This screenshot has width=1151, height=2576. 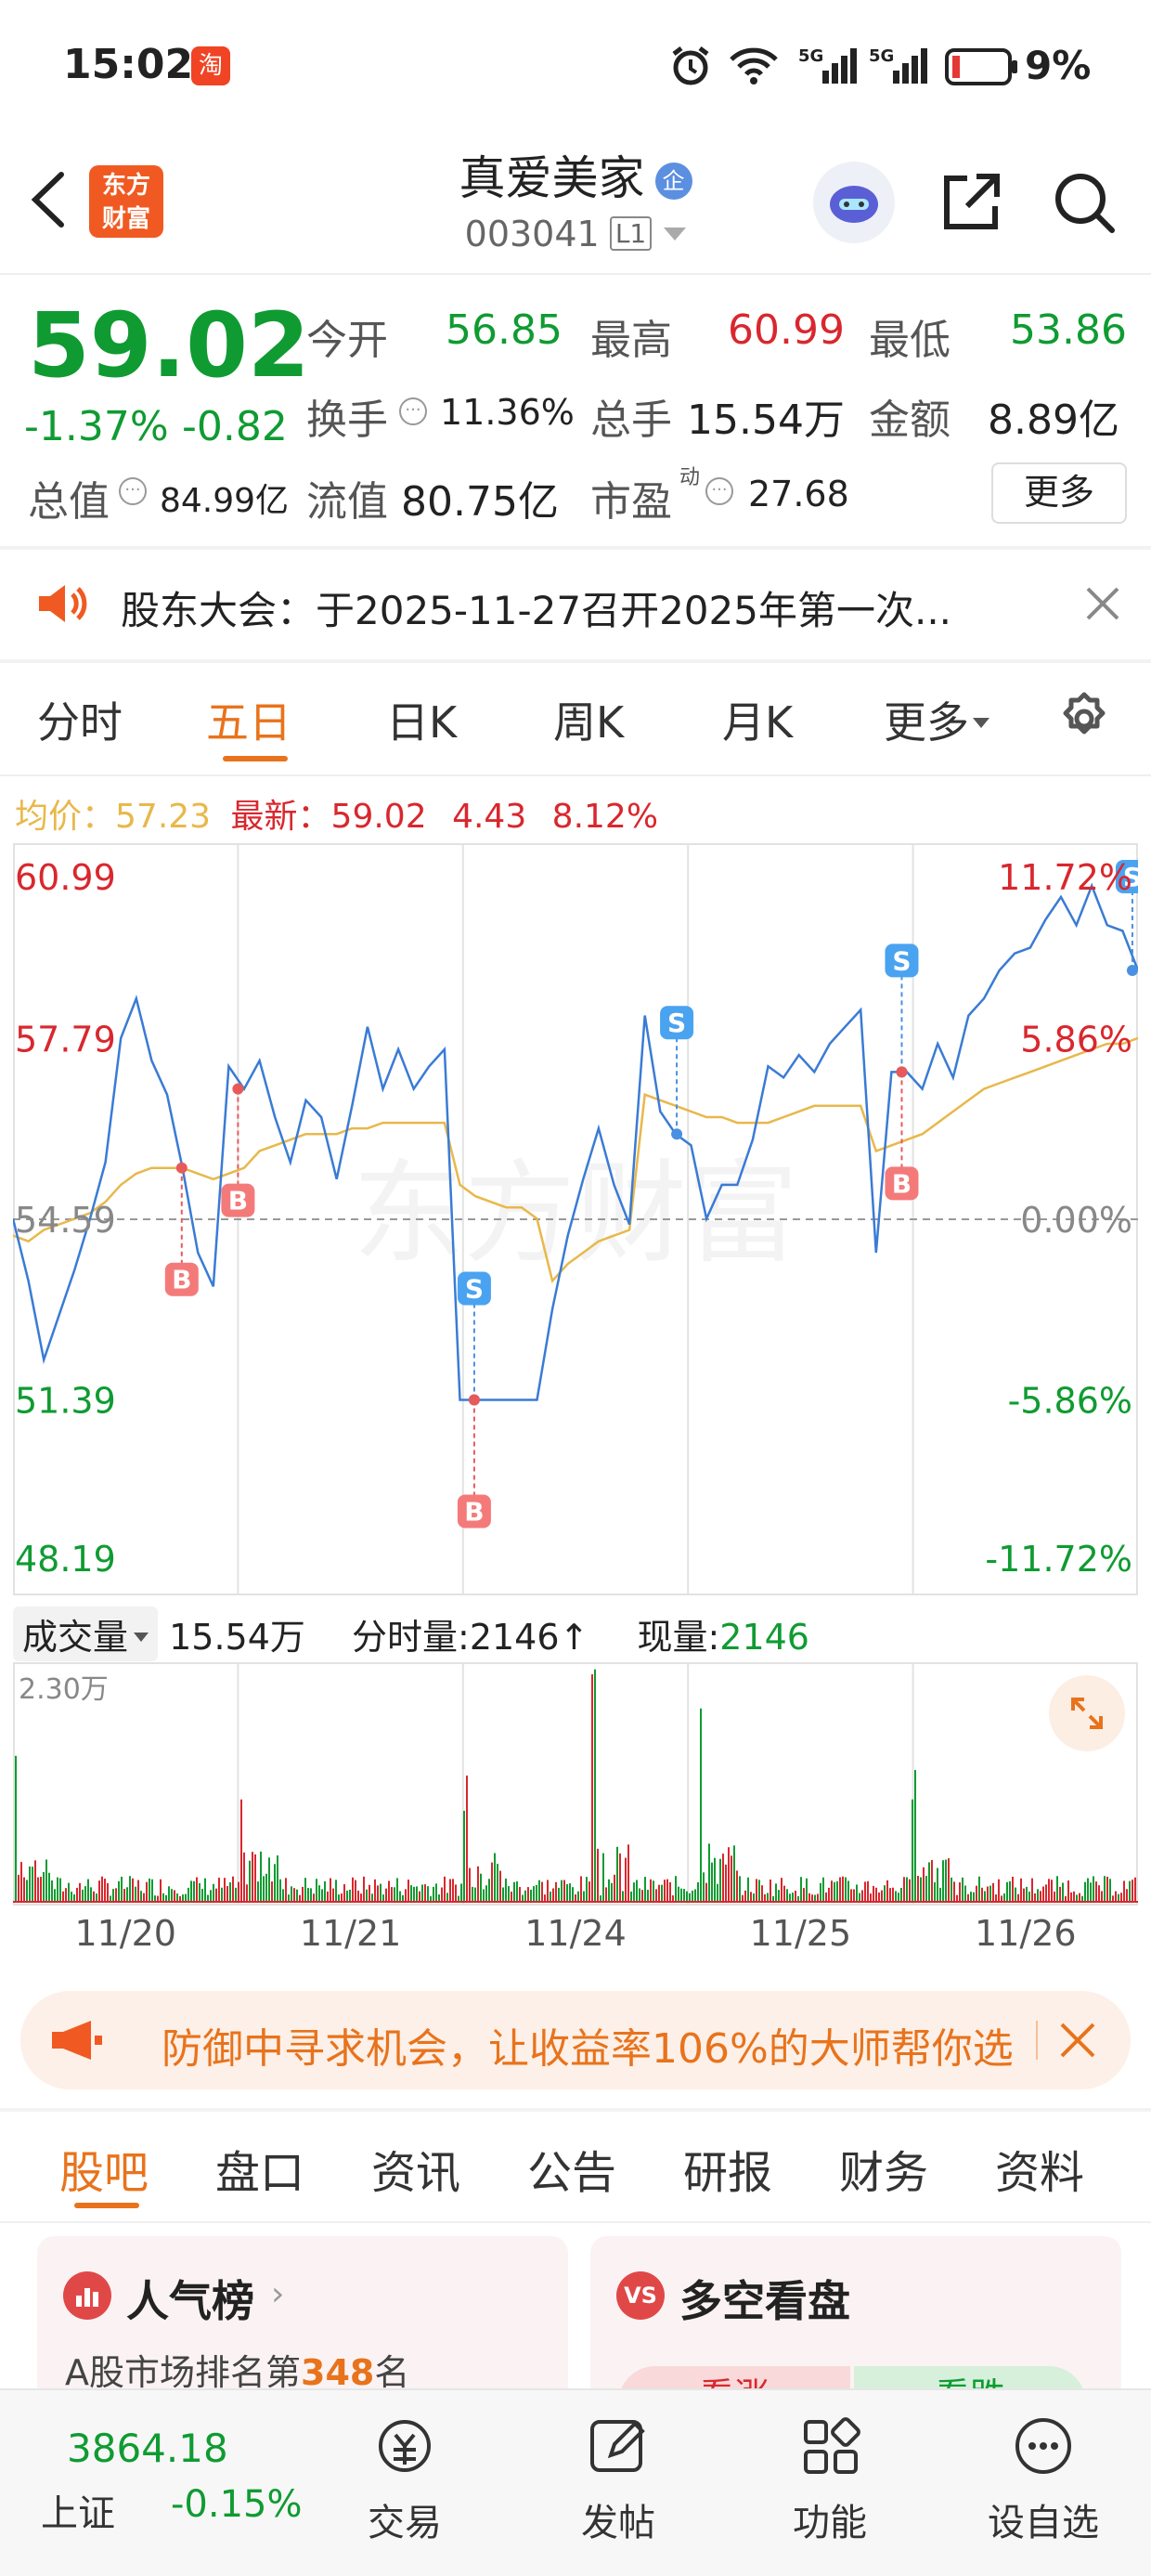 I want to click on settings-gear-icon, so click(x=1084, y=720).